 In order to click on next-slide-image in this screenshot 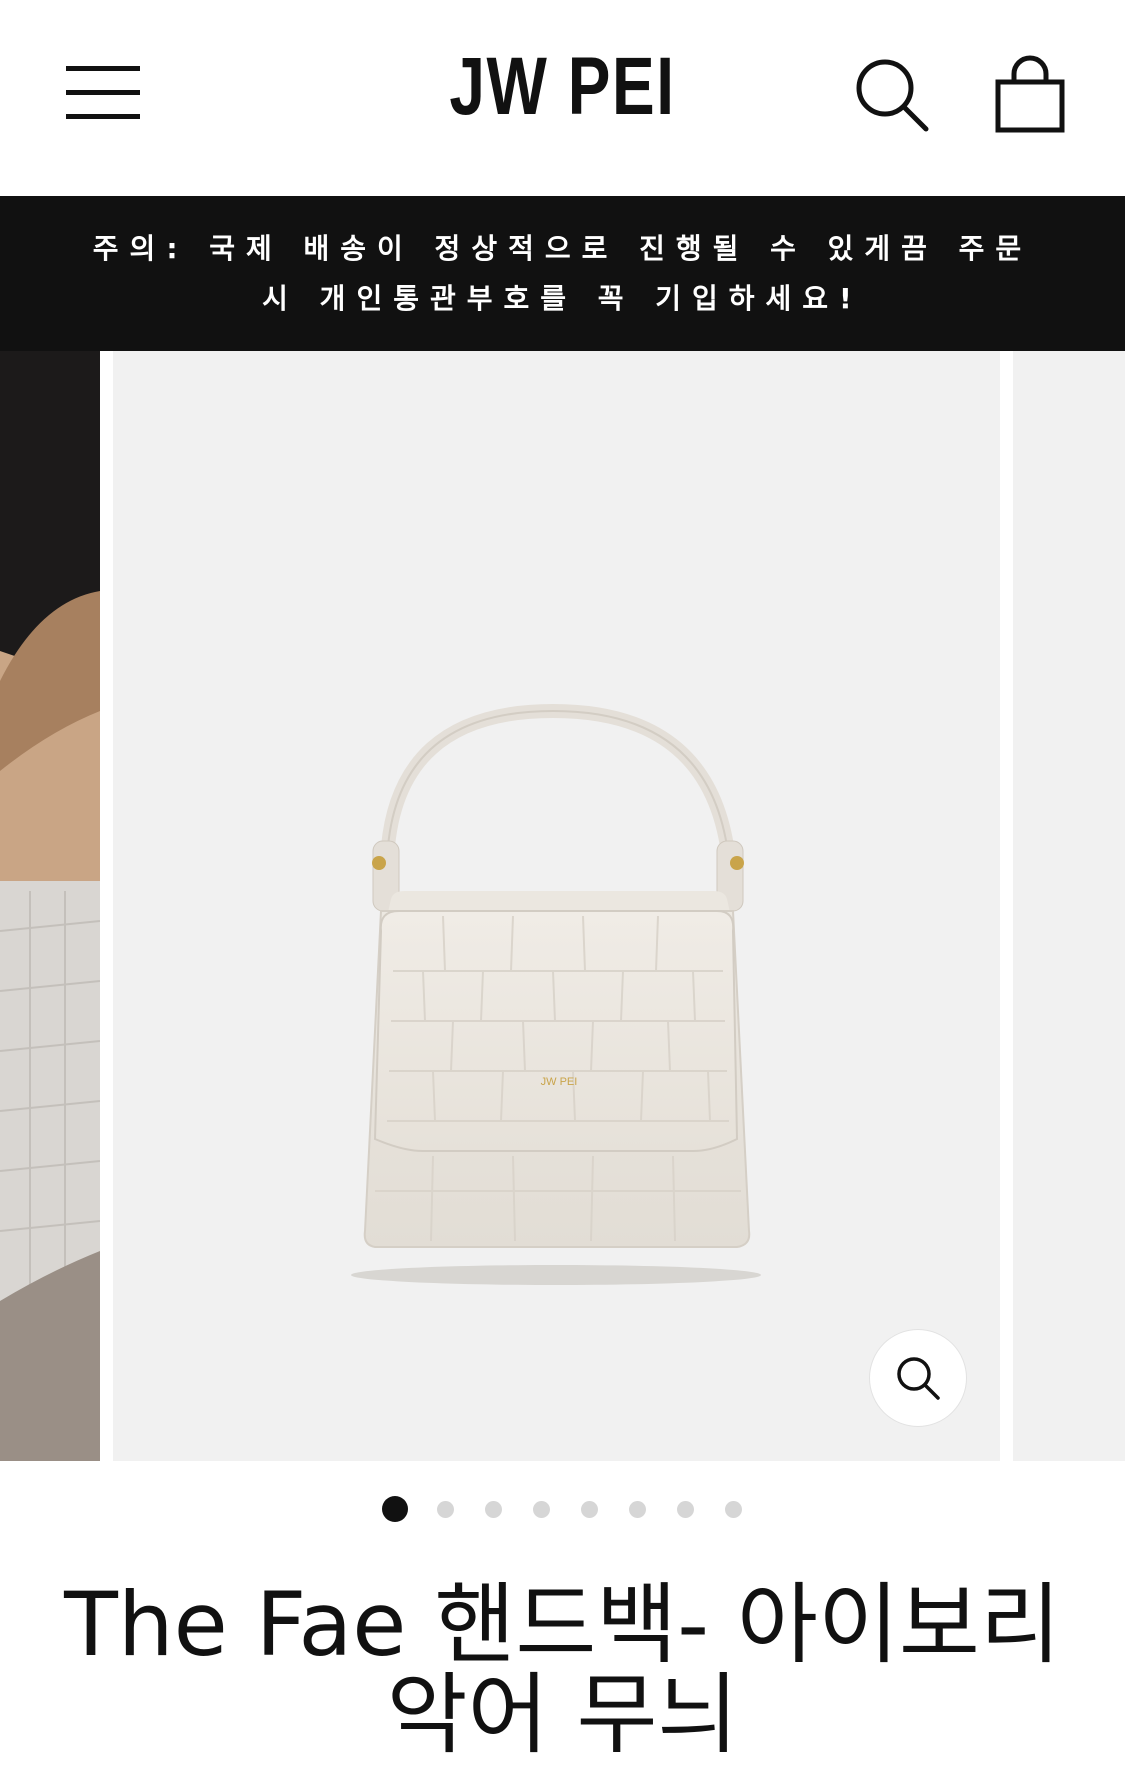, I will do `click(1069, 906)`.